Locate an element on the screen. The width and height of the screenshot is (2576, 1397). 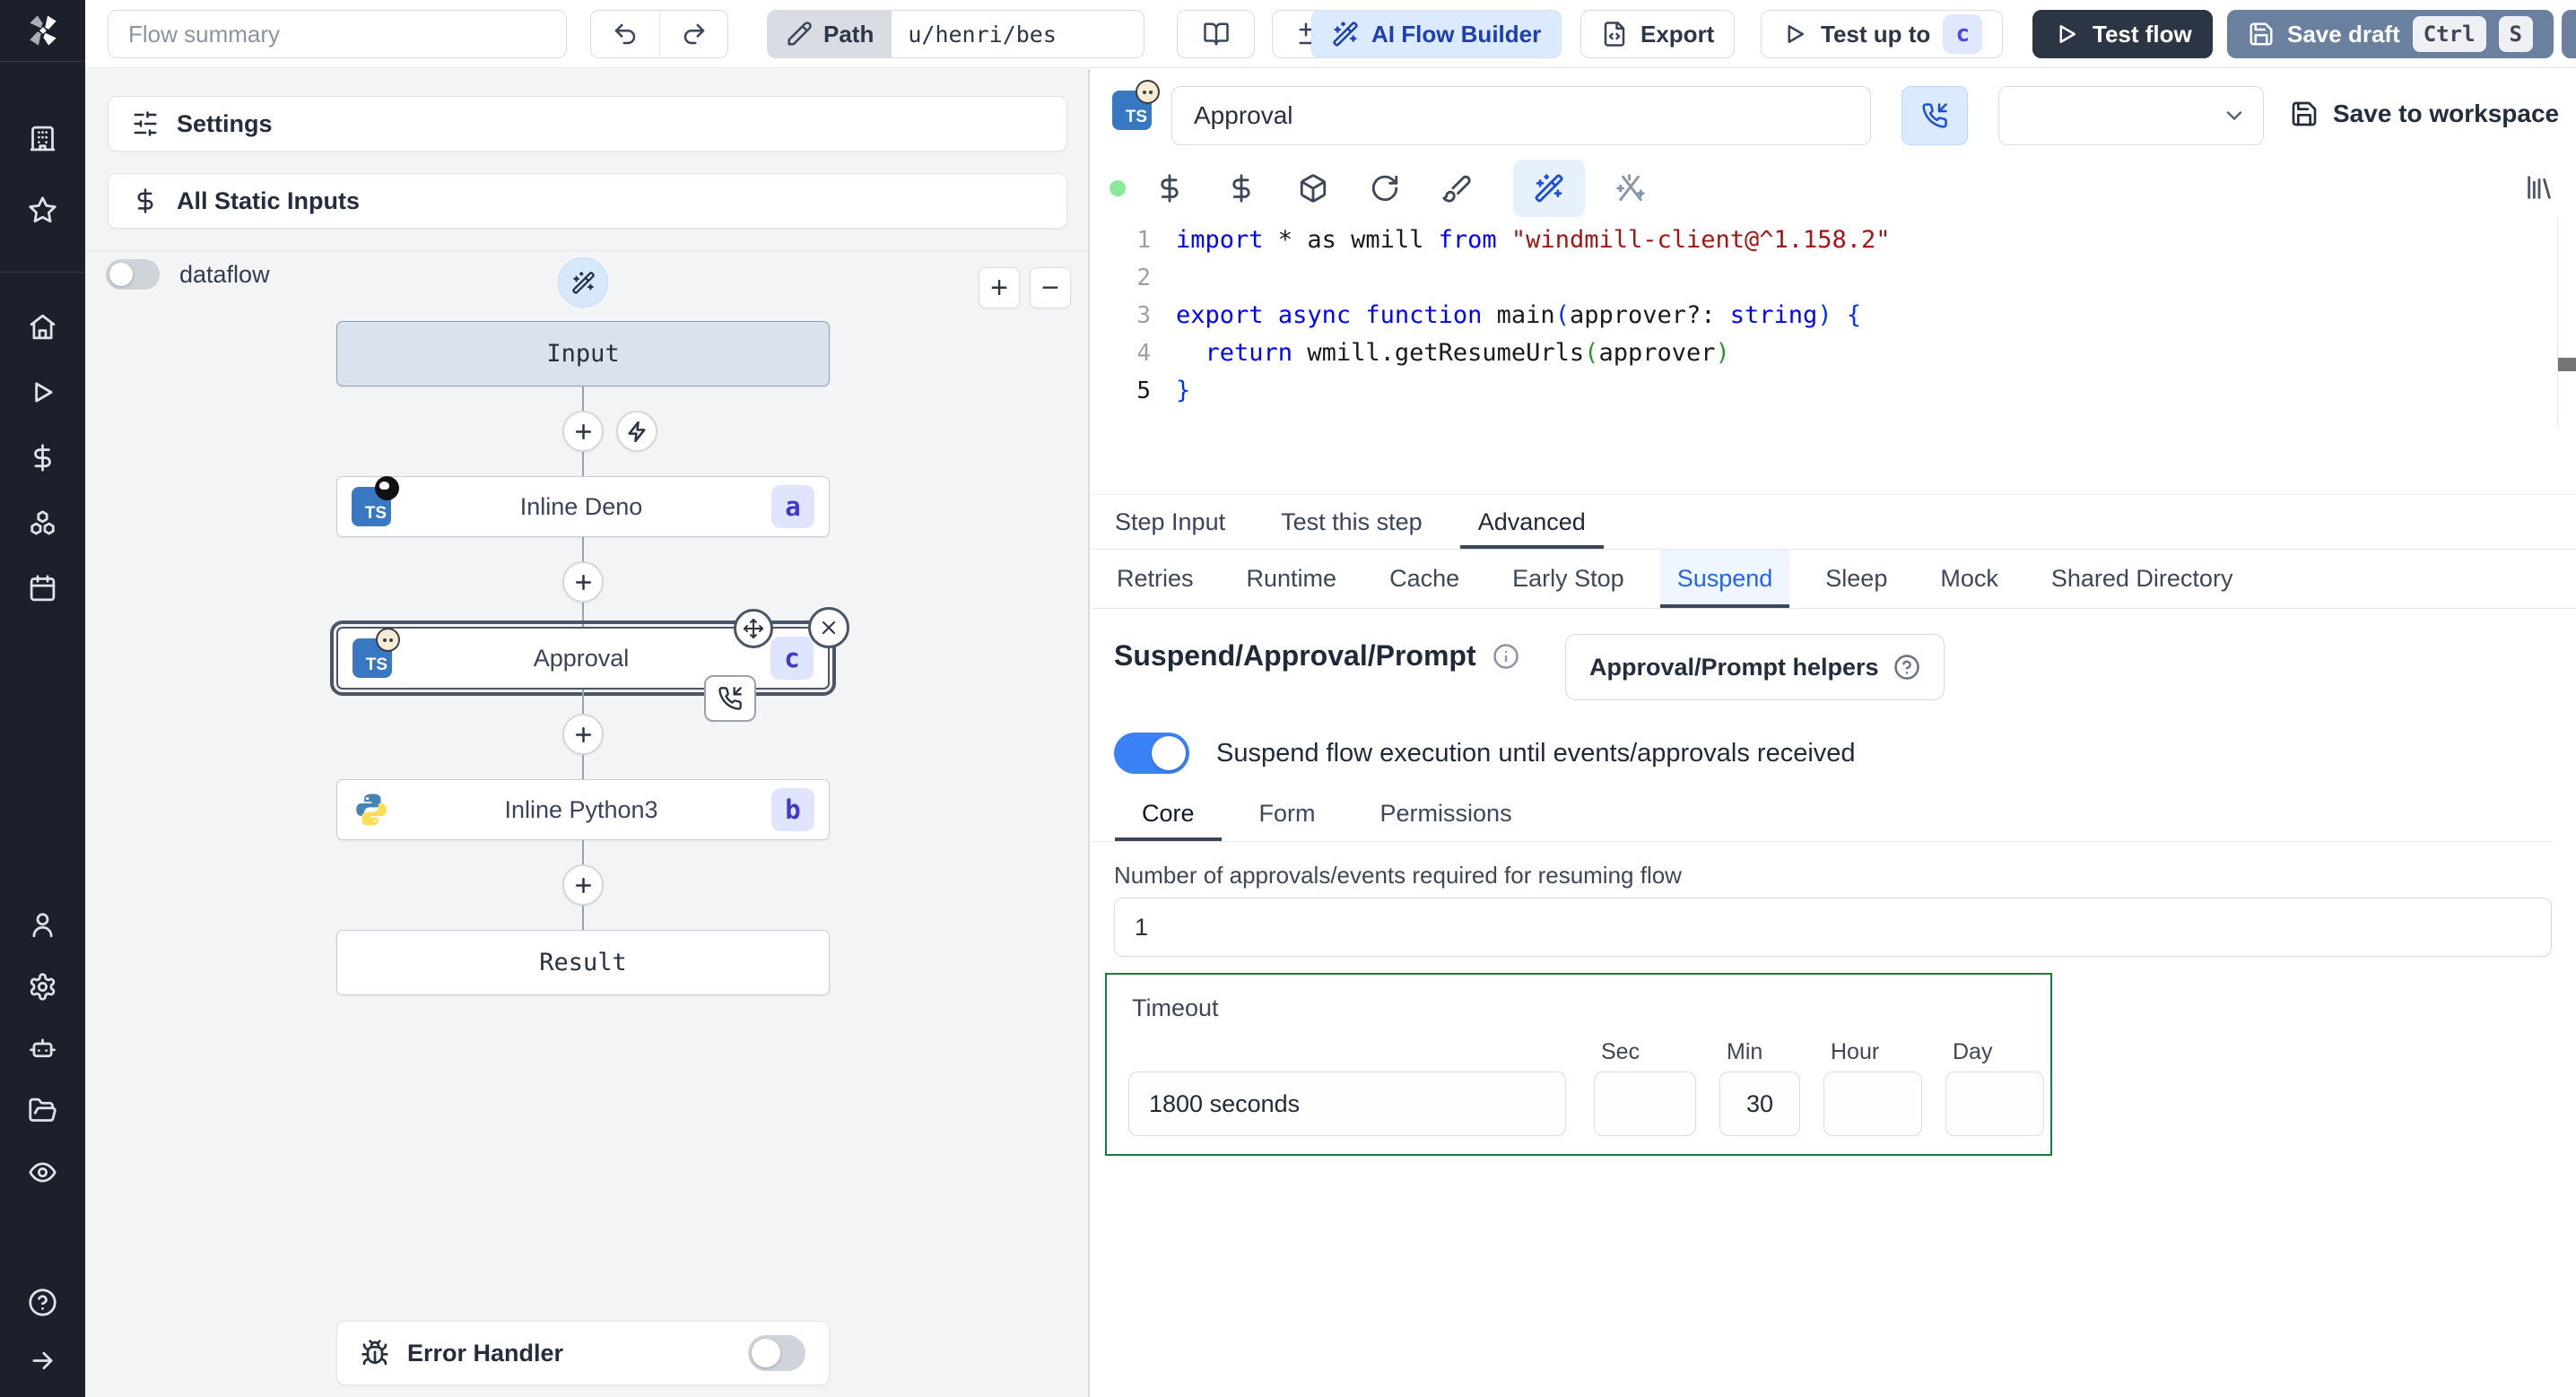
sidebar-item-user is located at coordinates (42, 924).